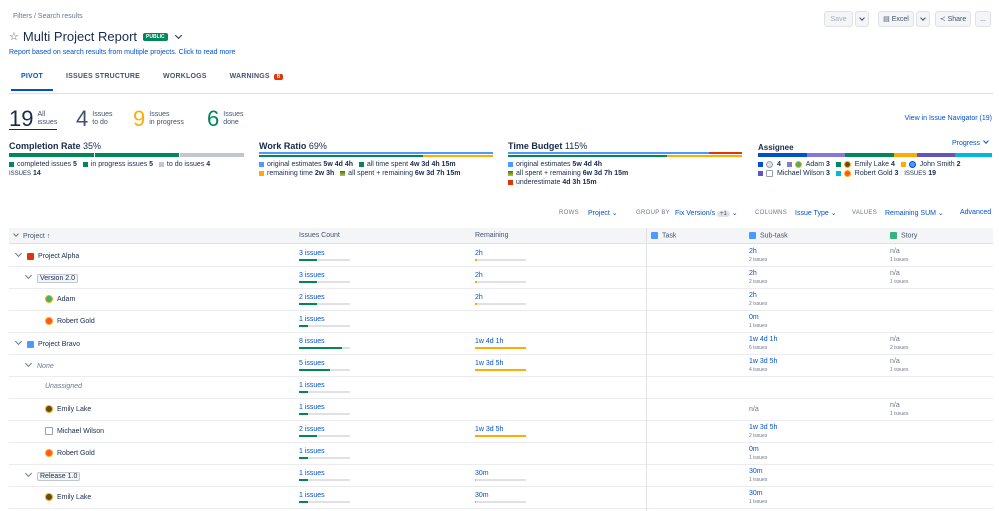 This screenshot has width=999, height=511. Describe the element at coordinates (975, 212) in the screenshot. I see `advanced-link: Advanced` at that location.